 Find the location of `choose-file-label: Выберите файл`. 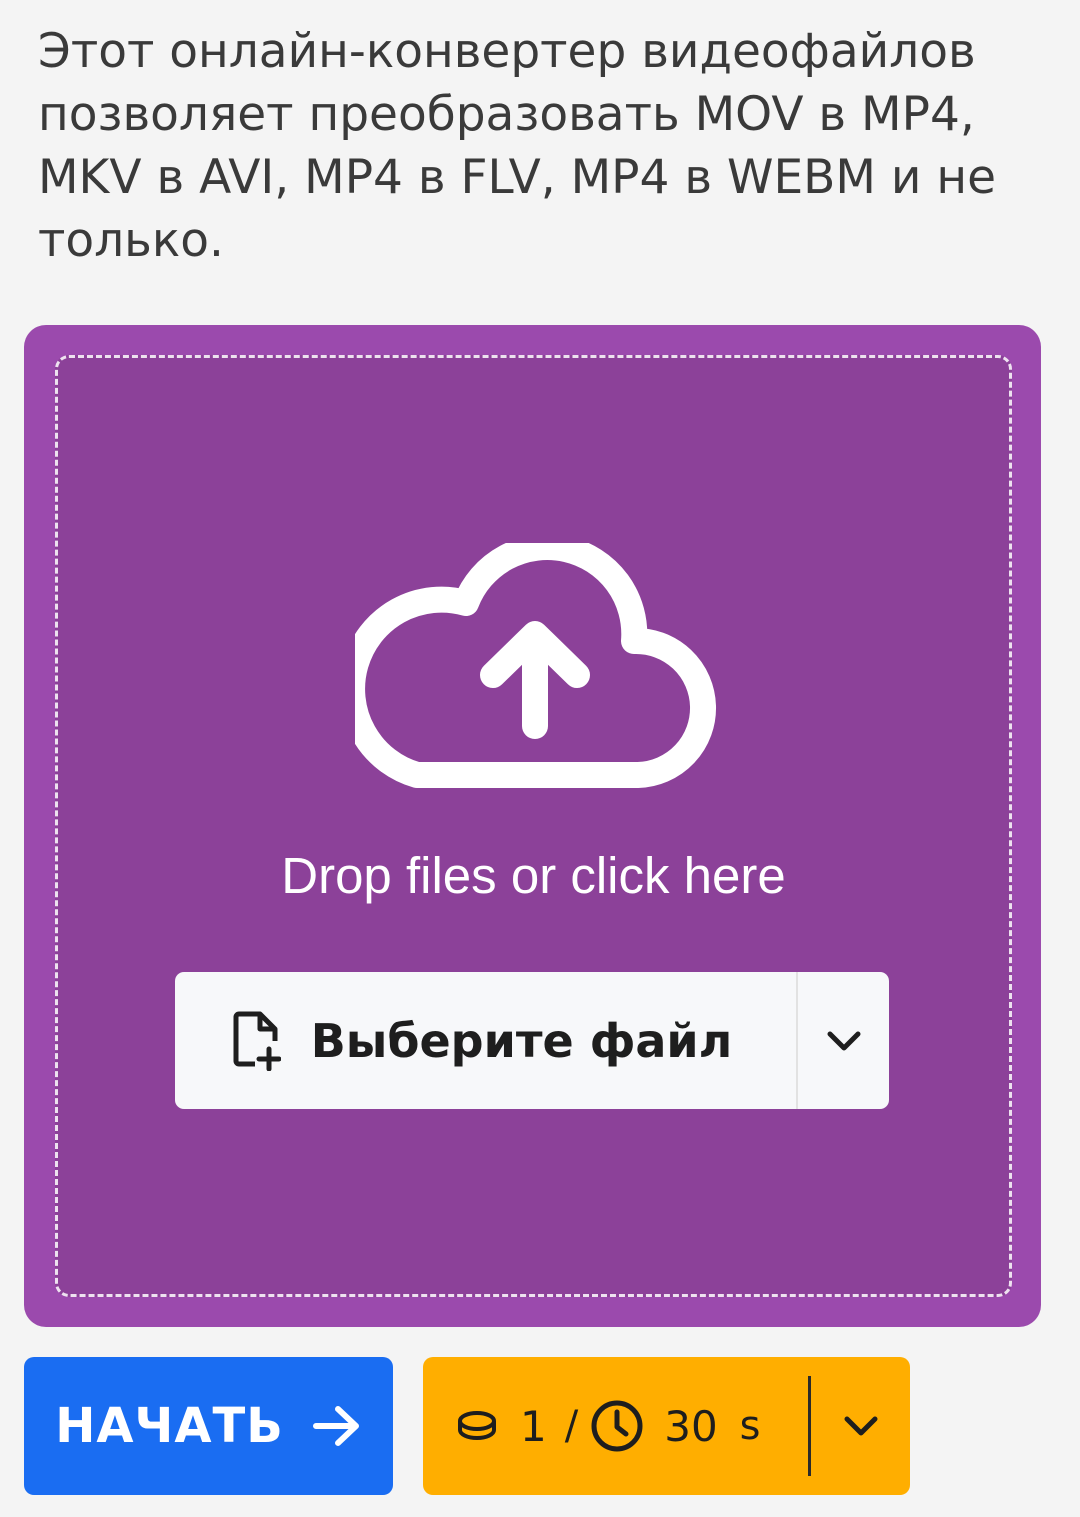

choose-file-label: Выберите файл is located at coordinates (521, 1040).